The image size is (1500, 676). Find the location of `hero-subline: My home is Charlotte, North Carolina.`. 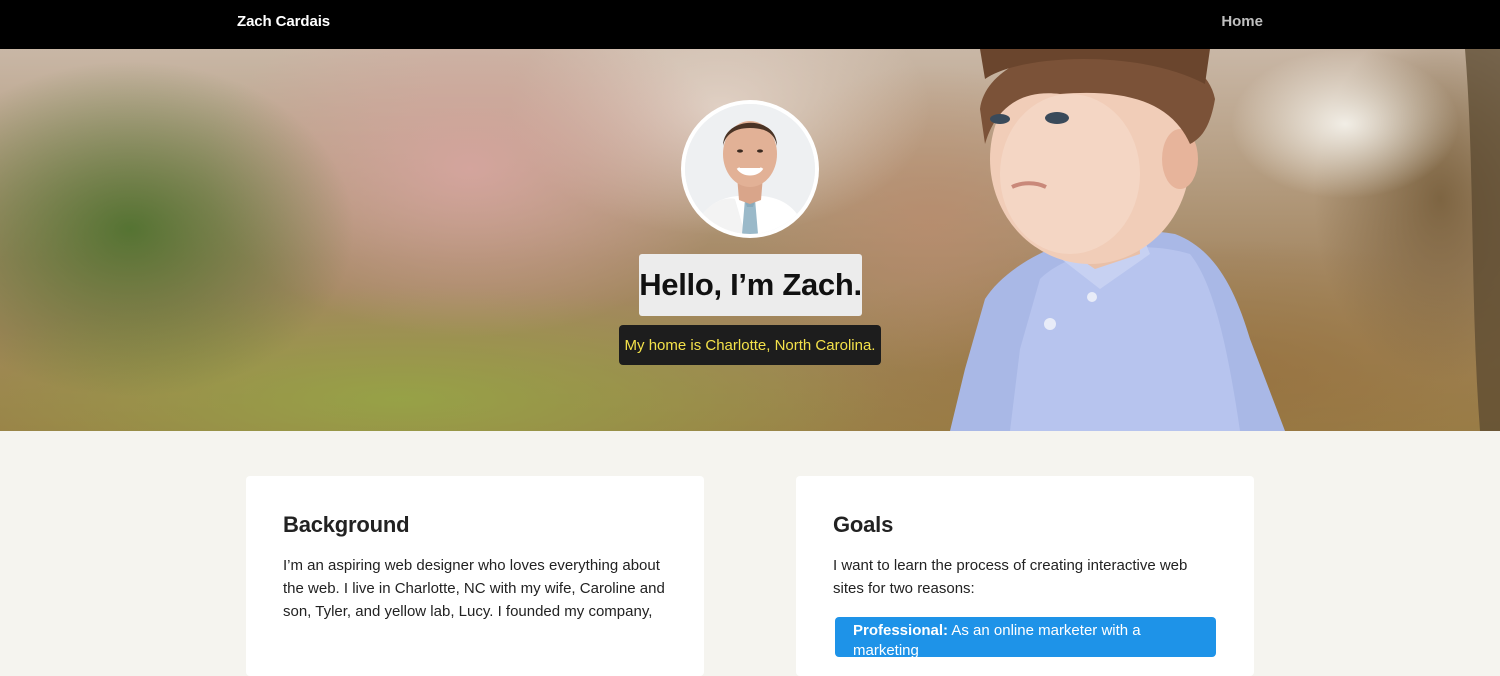

hero-subline: My home is Charlotte, North Carolina. is located at coordinates (750, 345).